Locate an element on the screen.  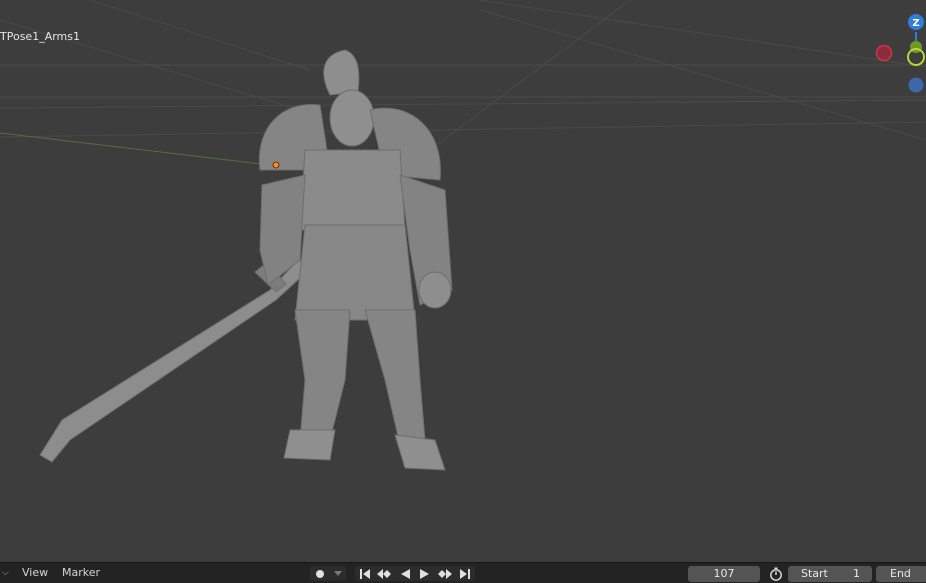
stopwatch-icon is located at coordinates (776, 573).